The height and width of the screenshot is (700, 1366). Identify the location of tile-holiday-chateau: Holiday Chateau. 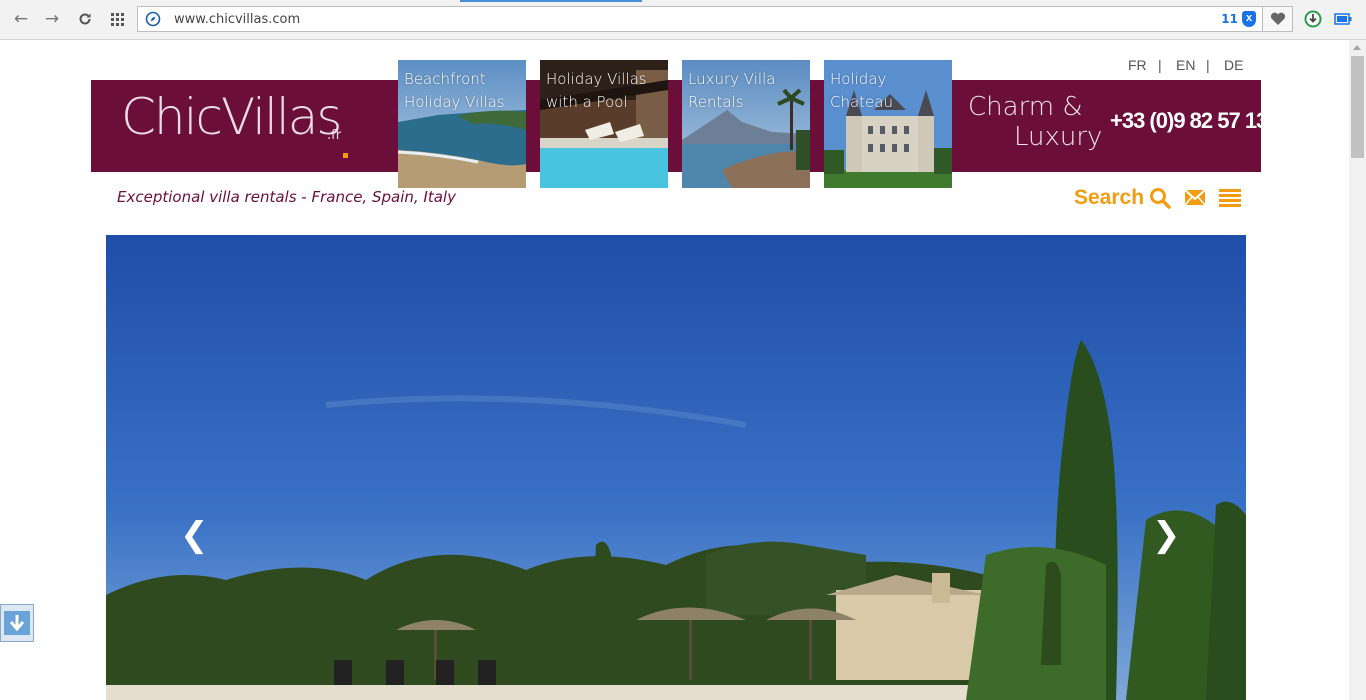
(888, 124).